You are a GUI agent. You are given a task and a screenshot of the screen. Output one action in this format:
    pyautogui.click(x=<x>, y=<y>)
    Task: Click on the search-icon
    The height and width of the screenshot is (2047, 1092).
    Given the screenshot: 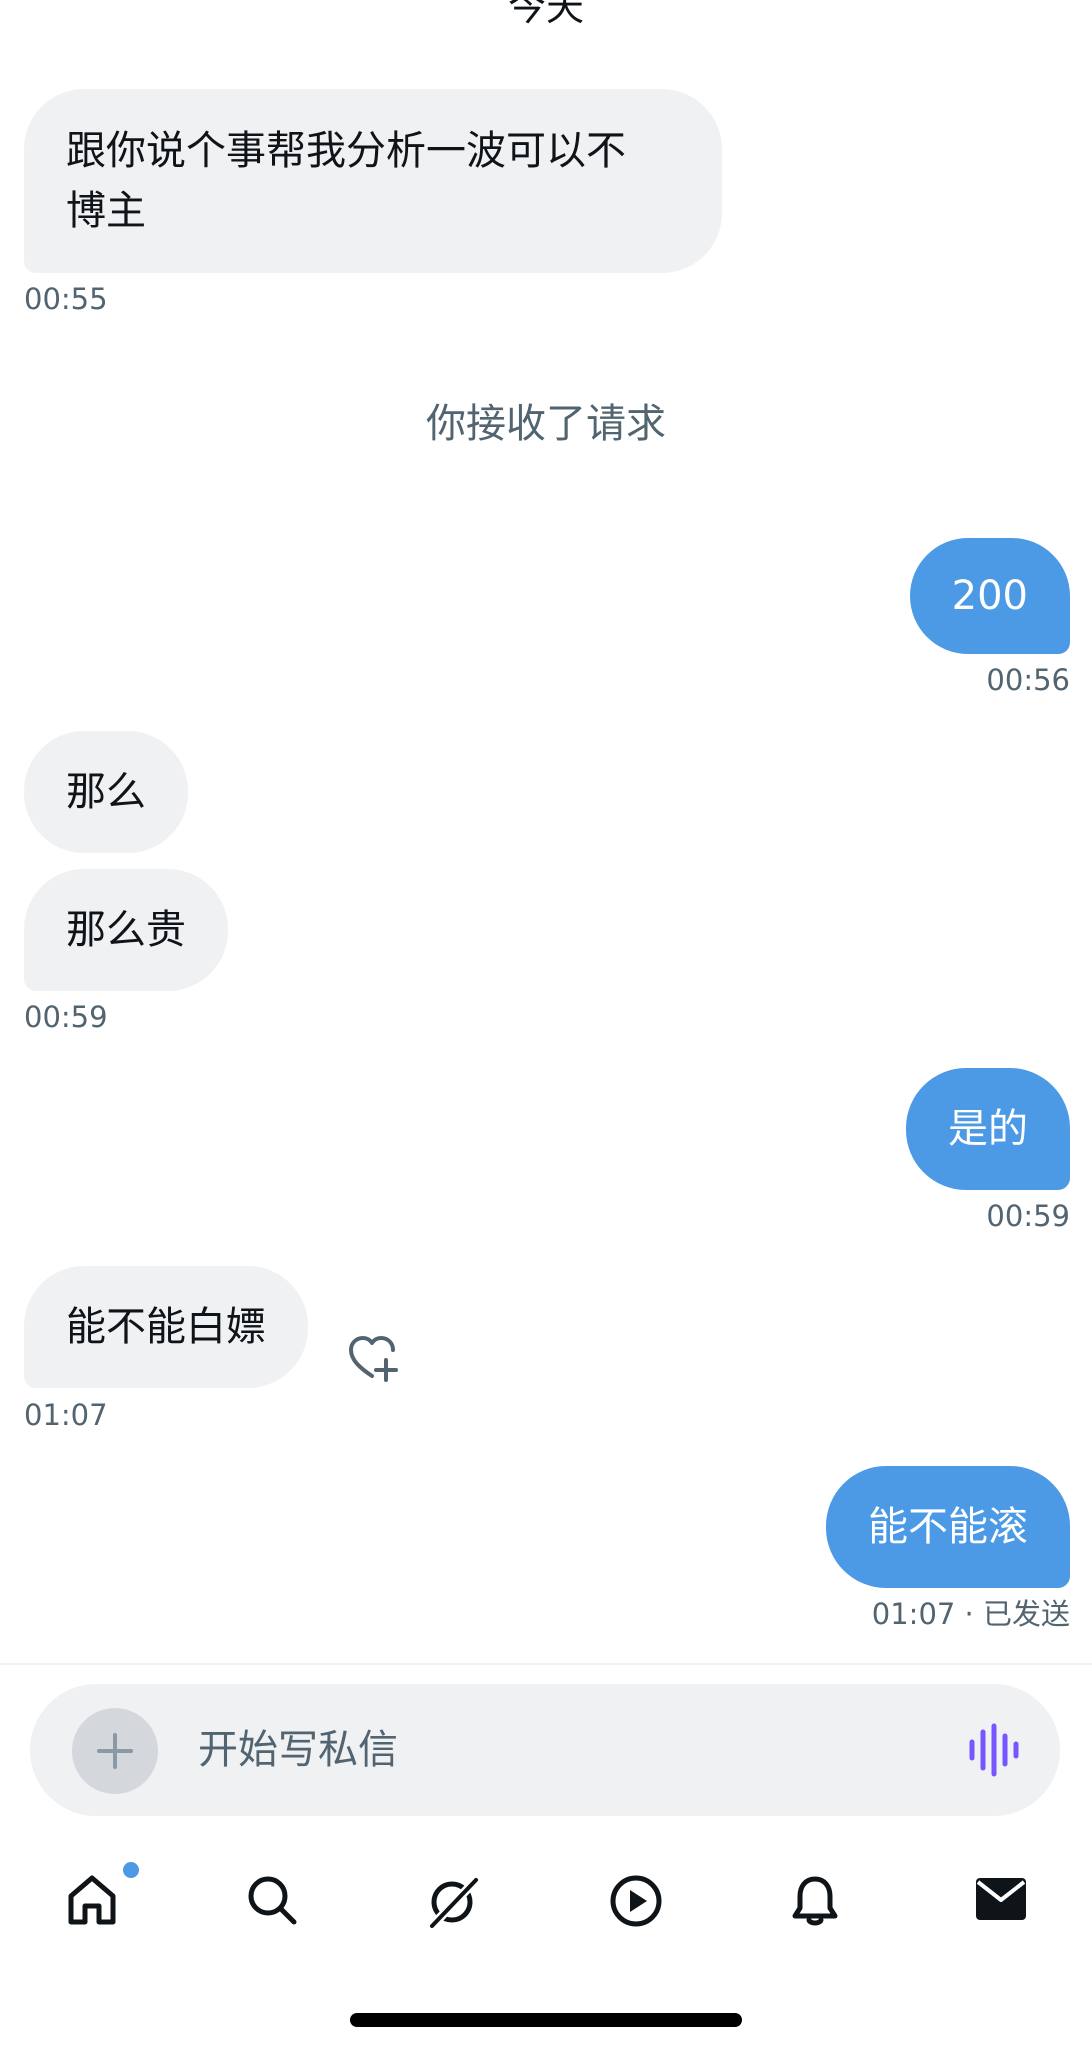 What is the action you would take?
    pyautogui.click(x=272, y=1900)
    